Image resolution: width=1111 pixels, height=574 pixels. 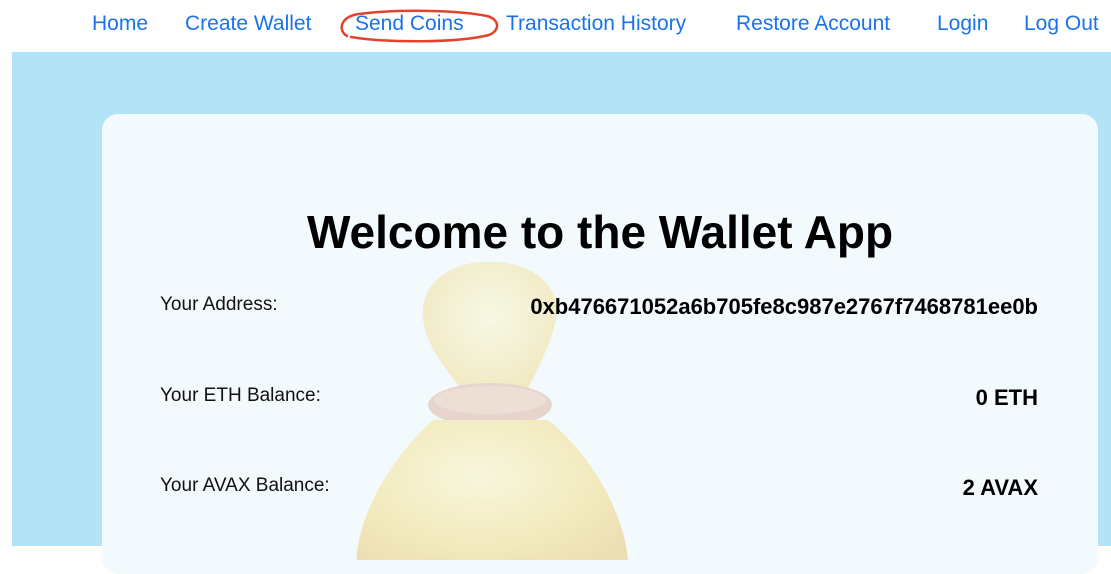 I want to click on page-title: Welcome to the Wallet App, so click(x=600, y=232).